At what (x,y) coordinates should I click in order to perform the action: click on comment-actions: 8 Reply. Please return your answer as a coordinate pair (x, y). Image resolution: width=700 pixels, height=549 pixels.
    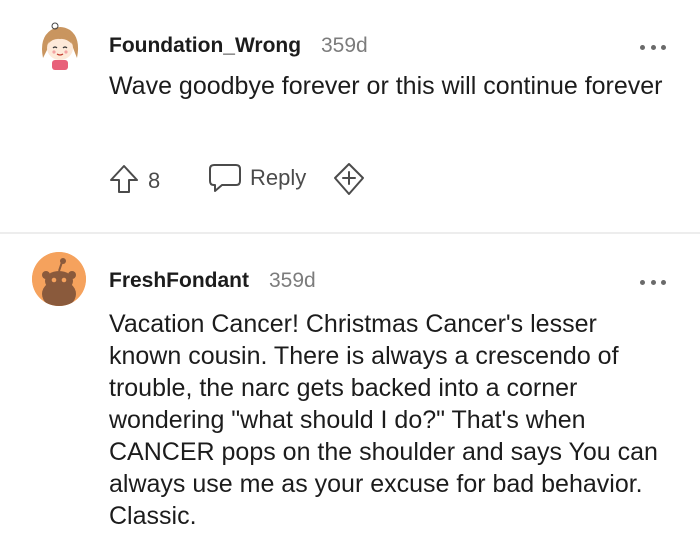
    Looking at the image, I should click on (258, 180).